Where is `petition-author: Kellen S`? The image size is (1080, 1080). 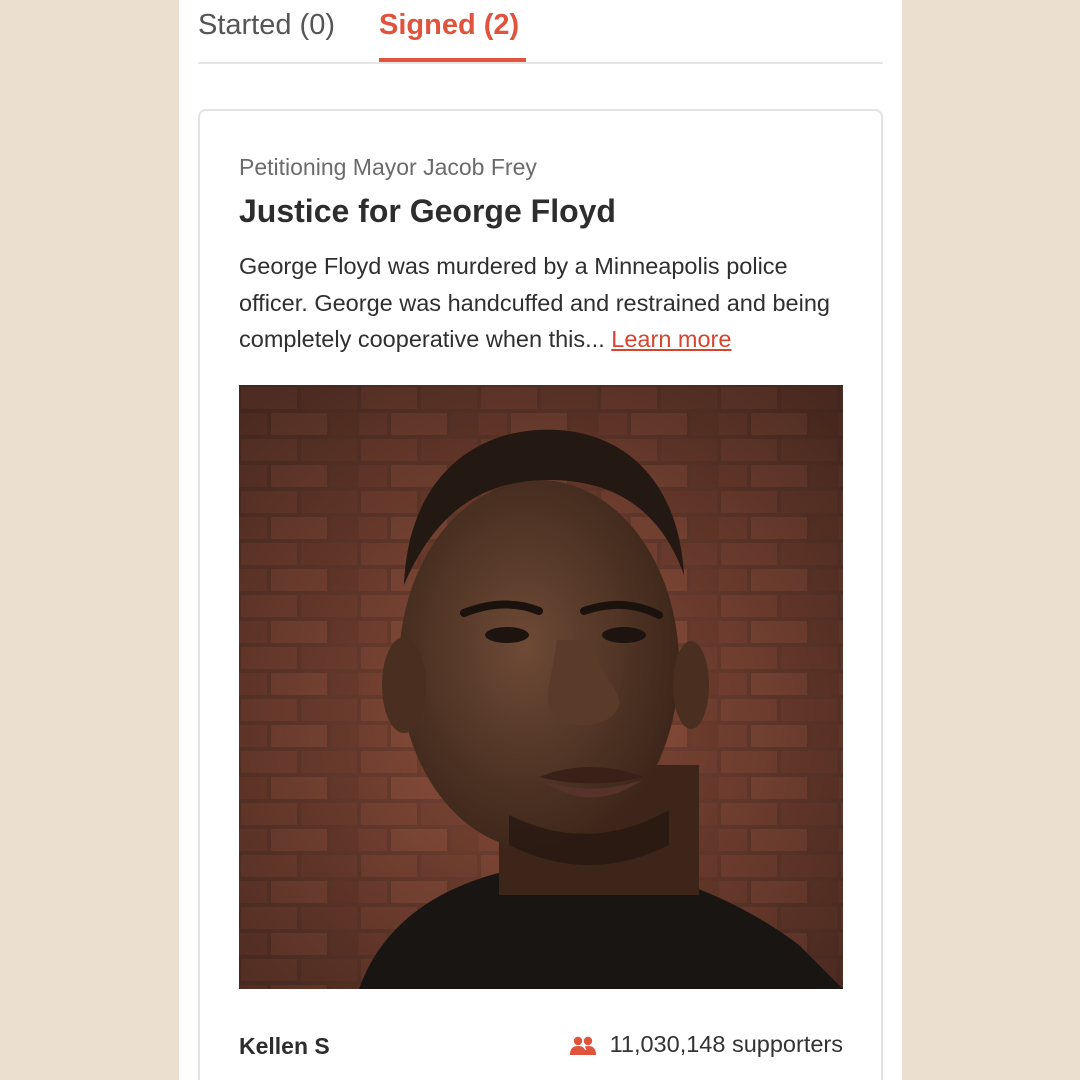
petition-author: Kellen S is located at coordinates (284, 1046).